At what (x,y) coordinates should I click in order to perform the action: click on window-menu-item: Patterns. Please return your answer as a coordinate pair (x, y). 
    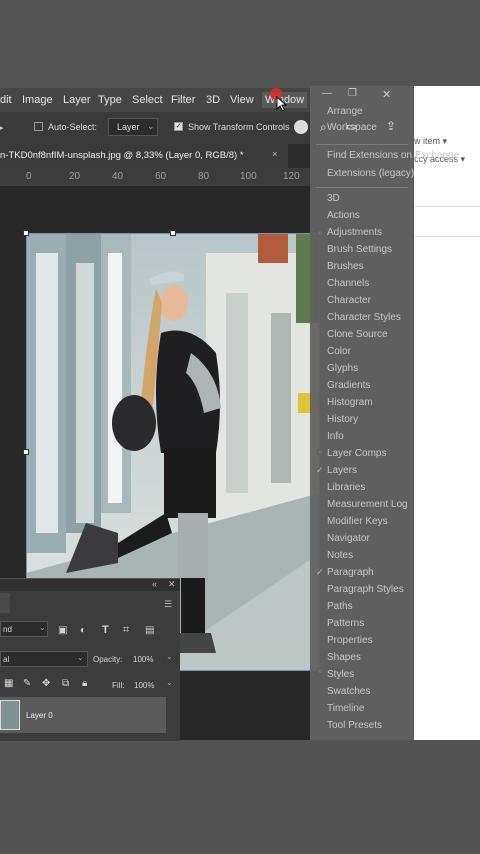
    Looking at the image, I should click on (345, 623).